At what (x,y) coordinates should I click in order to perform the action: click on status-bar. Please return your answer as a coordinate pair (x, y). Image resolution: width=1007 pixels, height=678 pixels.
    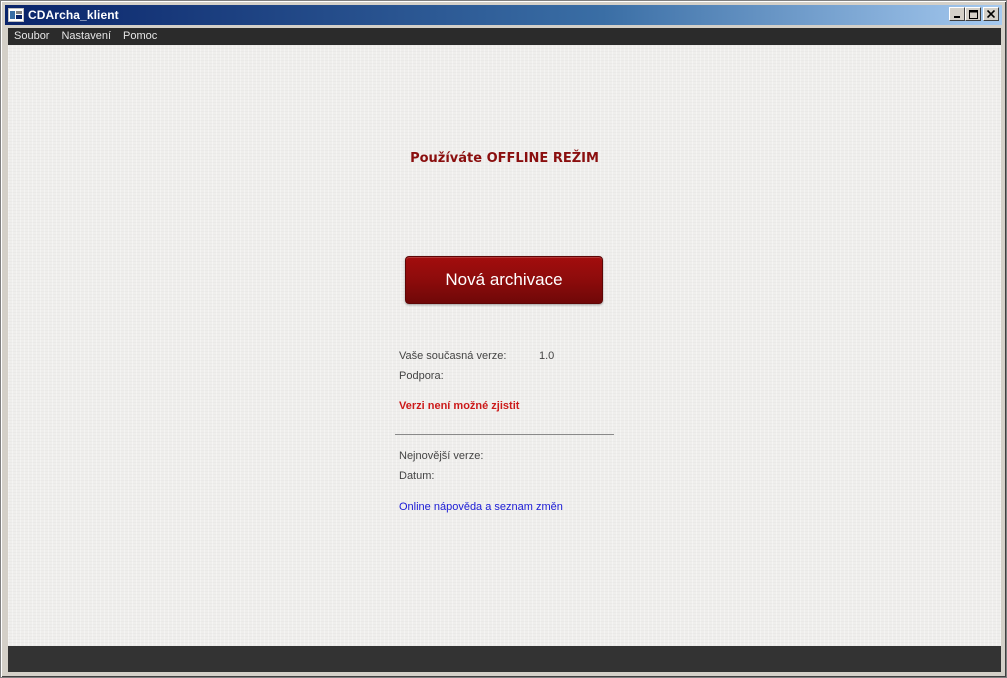
    Looking at the image, I should click on (504, 659).